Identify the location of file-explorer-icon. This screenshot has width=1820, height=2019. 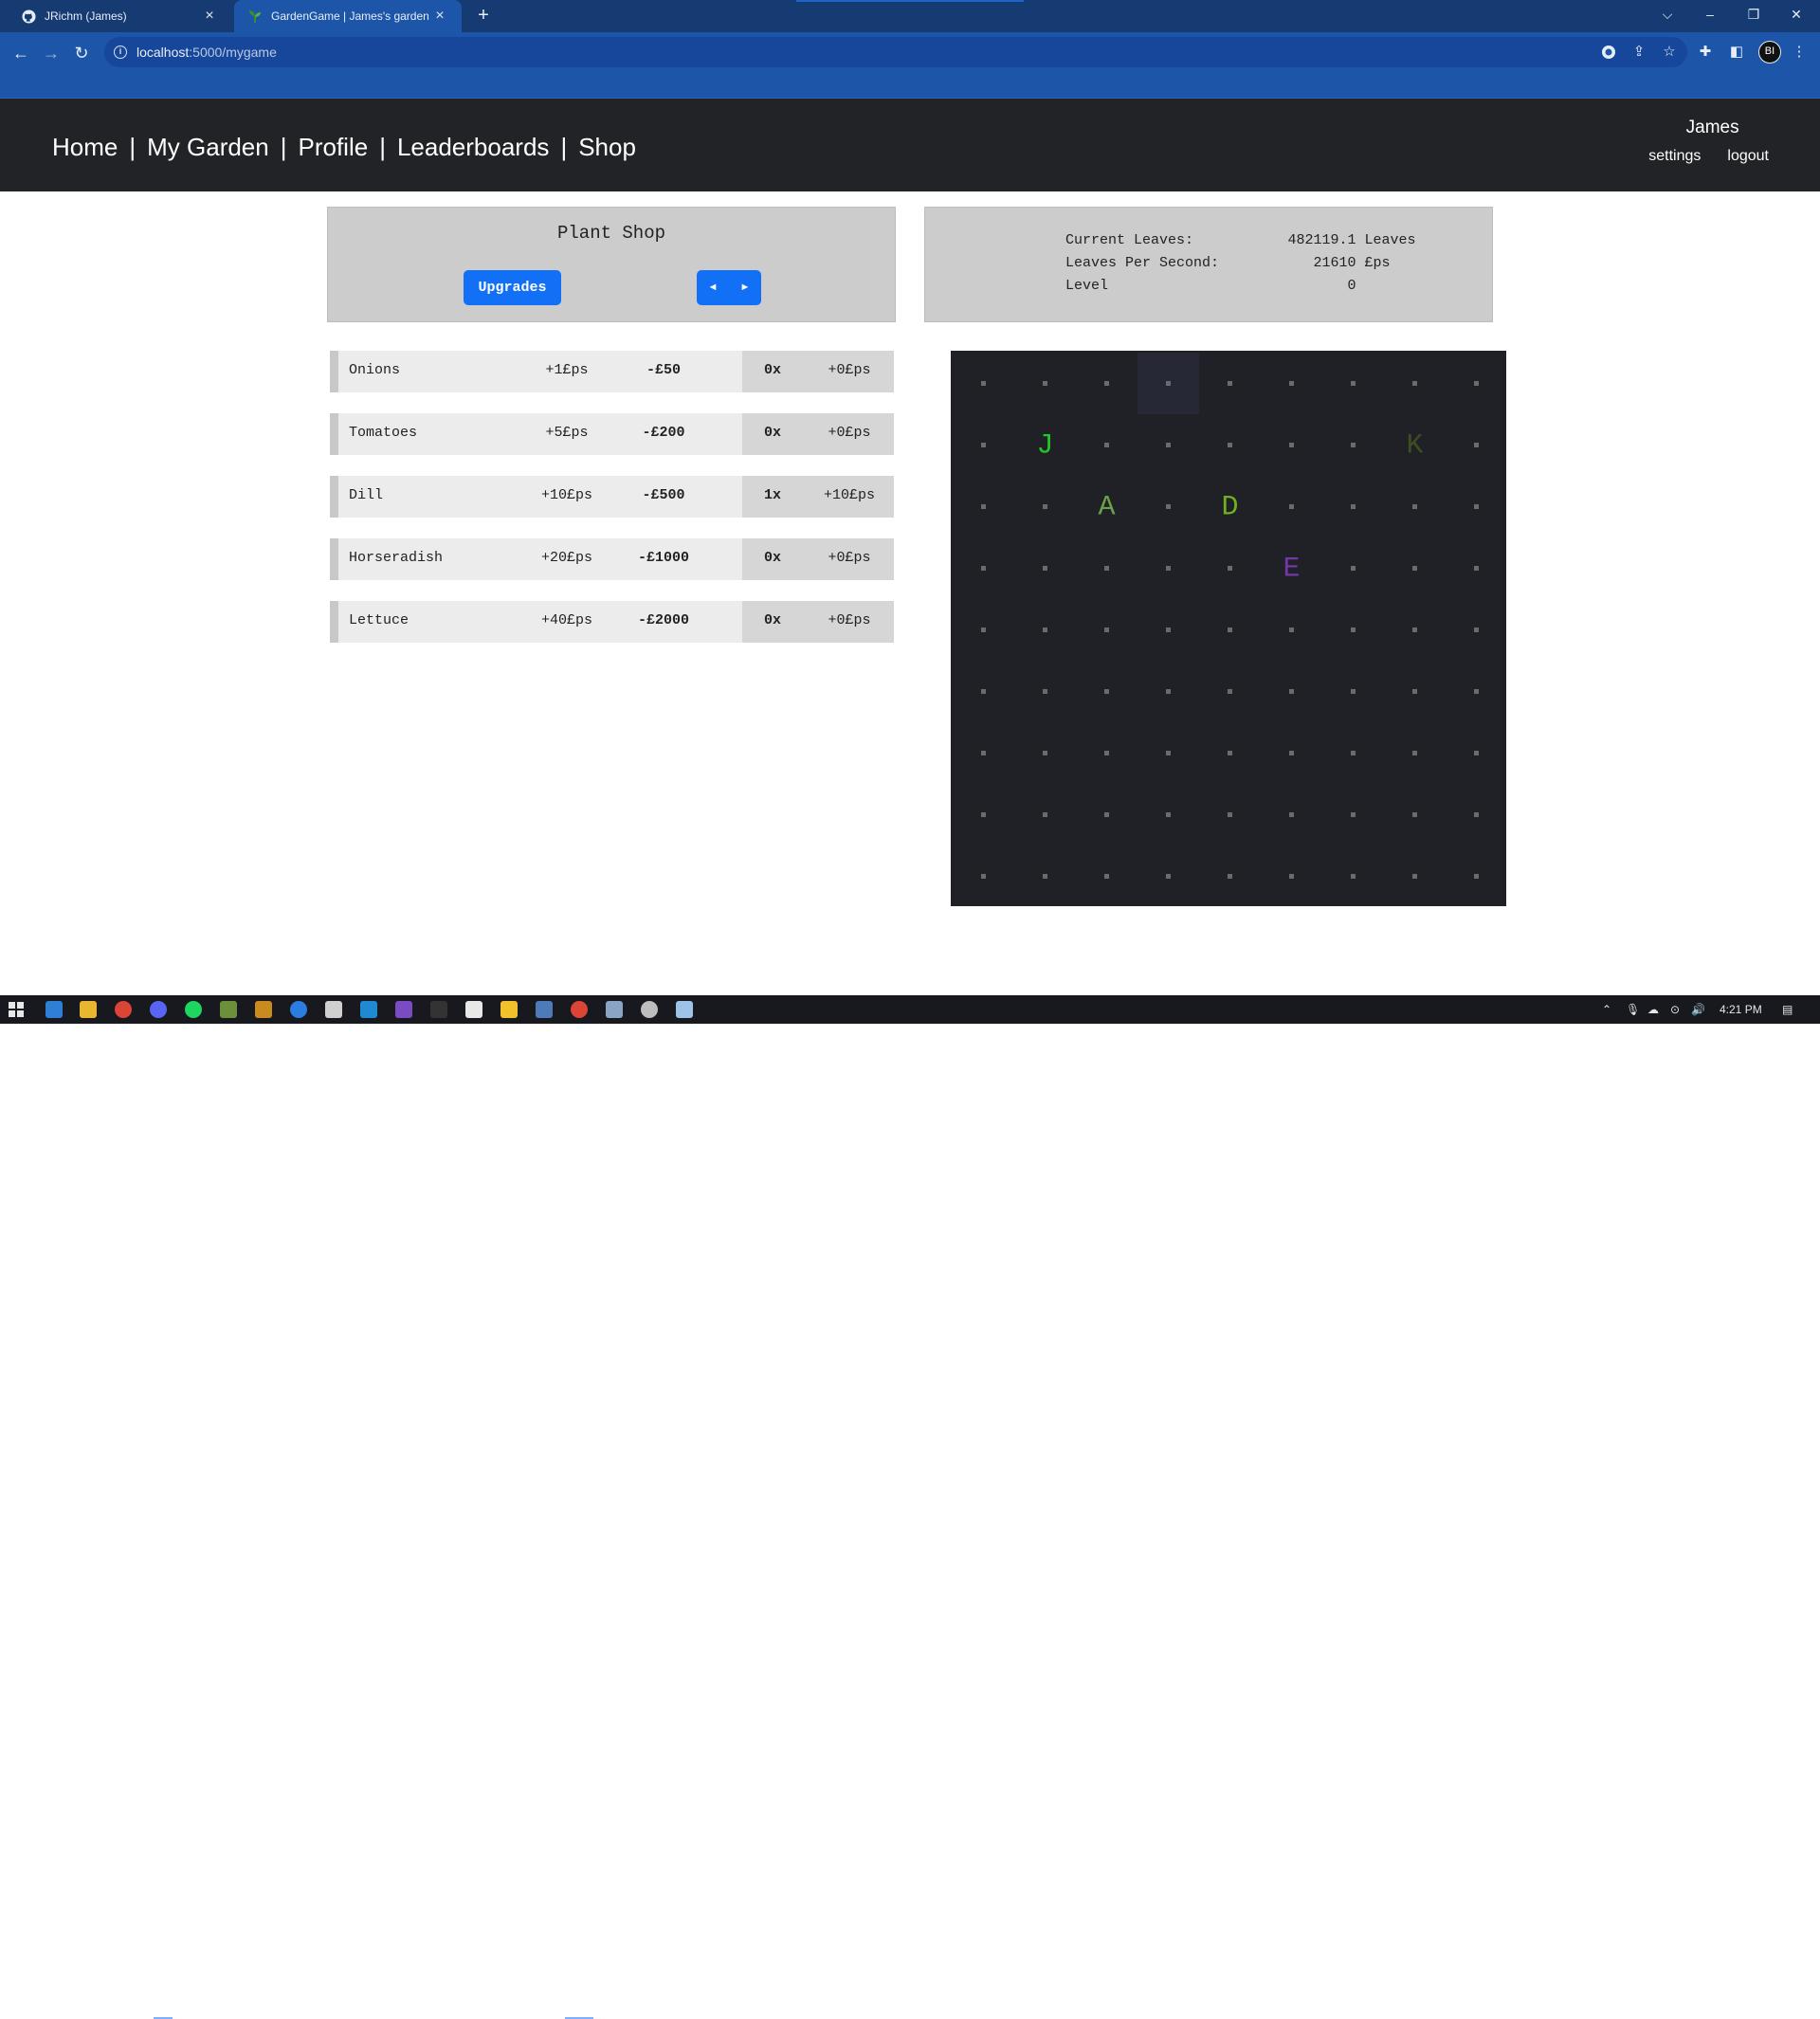
(88, 1009).